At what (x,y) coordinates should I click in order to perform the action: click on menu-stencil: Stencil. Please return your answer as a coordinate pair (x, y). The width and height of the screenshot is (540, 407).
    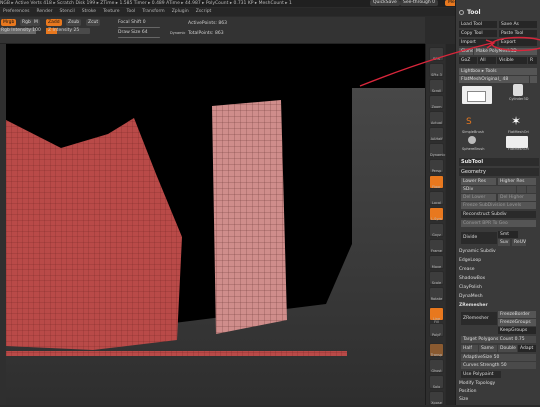
    Looking at the image, I should click on (67, 12).